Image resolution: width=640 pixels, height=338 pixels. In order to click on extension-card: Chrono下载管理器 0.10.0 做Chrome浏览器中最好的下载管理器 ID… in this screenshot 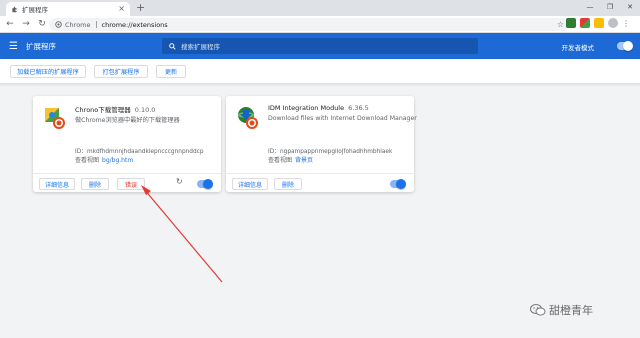, I will do `click(127, 144)`.